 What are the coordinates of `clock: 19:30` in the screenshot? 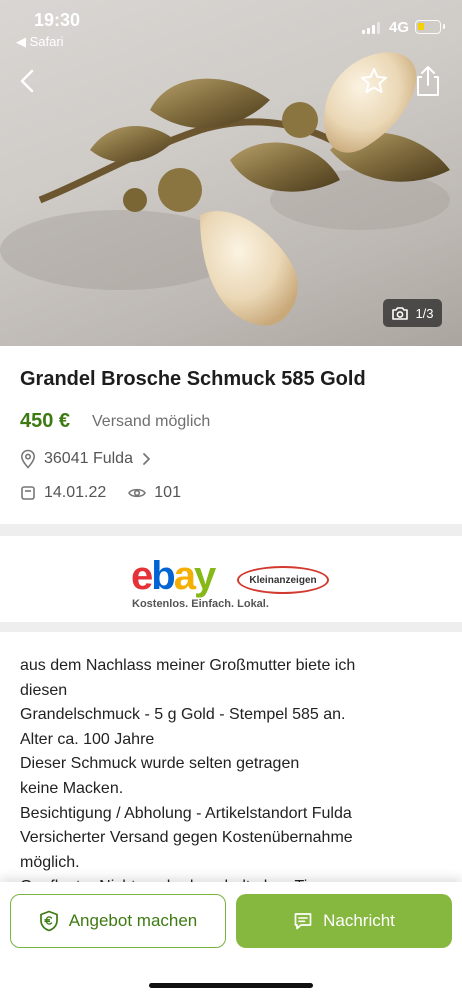 It's located at (57, 20).